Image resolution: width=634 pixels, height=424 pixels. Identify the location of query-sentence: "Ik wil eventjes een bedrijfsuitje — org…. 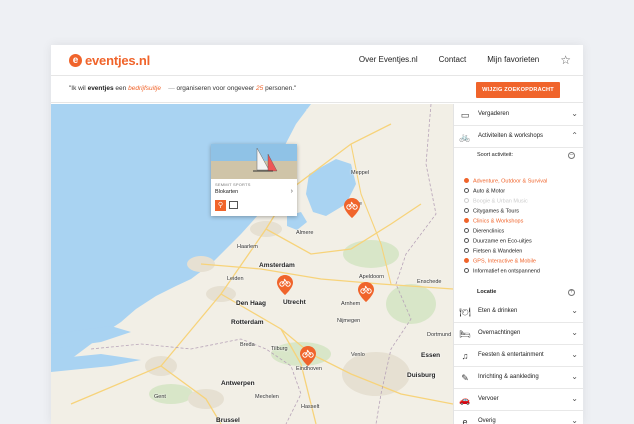
(182, 88).